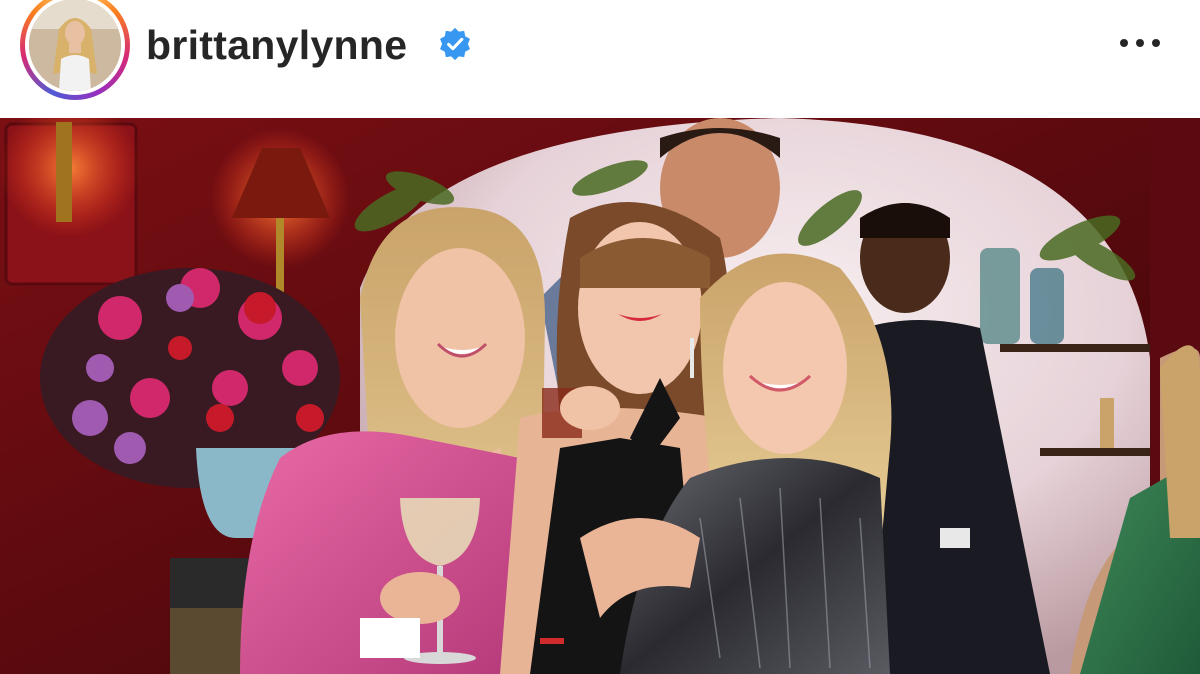  I want to click on more-options-button, so click(1140, 43).